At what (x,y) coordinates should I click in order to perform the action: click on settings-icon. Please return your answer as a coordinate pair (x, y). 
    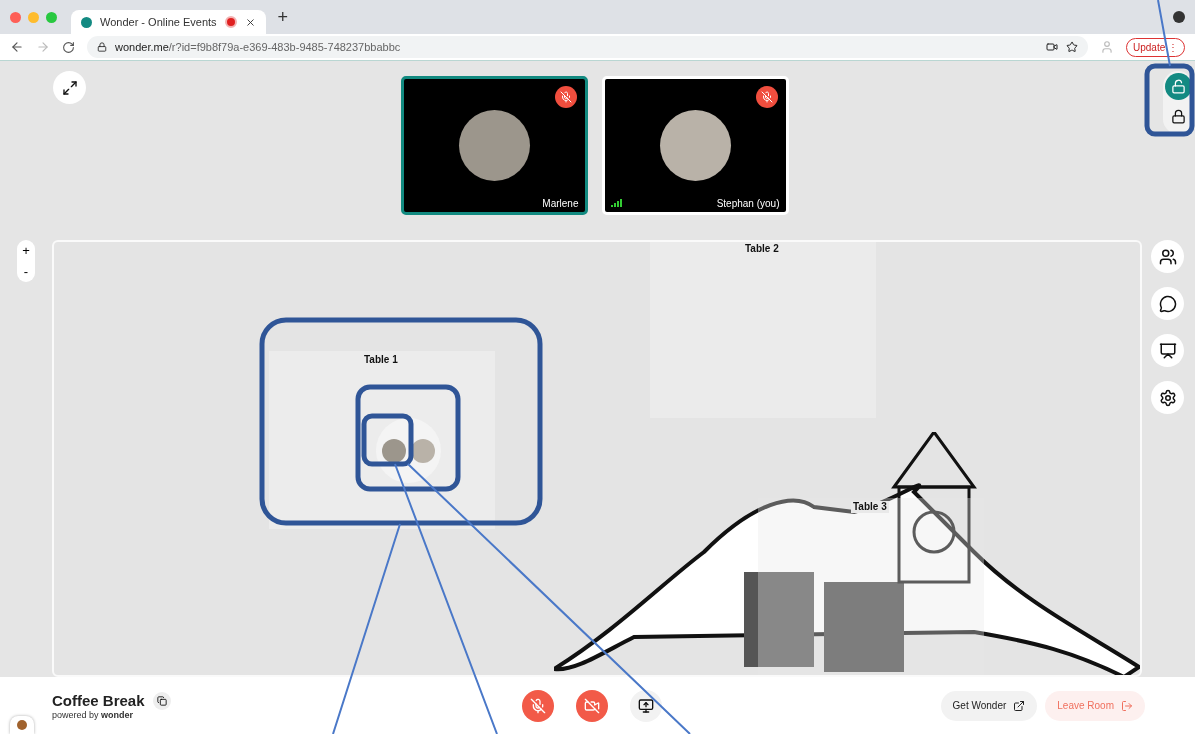
    Looking at the image, I should click on (1167, 397).